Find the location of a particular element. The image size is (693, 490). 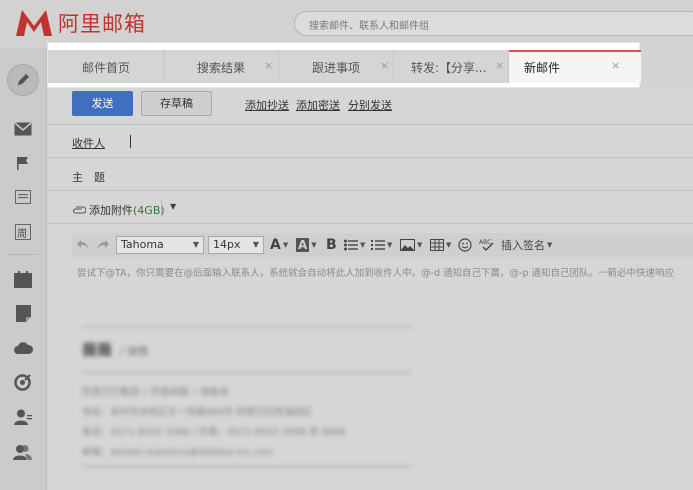

tab-forward: 转发:【分享... × is located at coordinates (451, 66).